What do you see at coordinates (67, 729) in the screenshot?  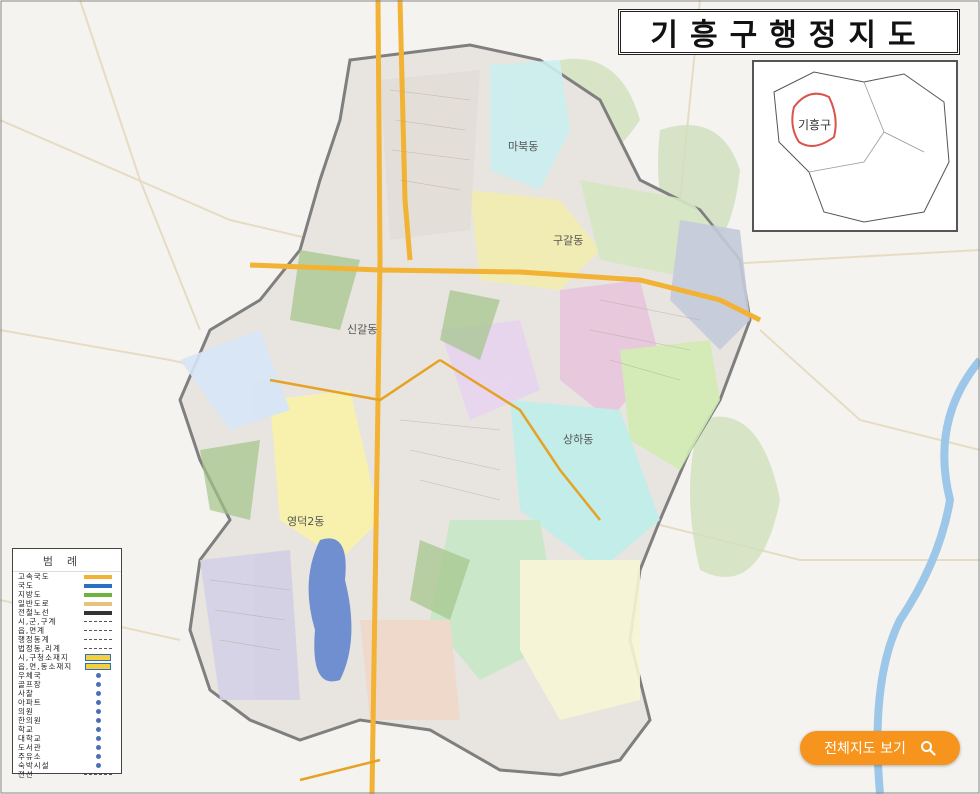 I see `legend-item: 학교` at bounding box center [67, 729].